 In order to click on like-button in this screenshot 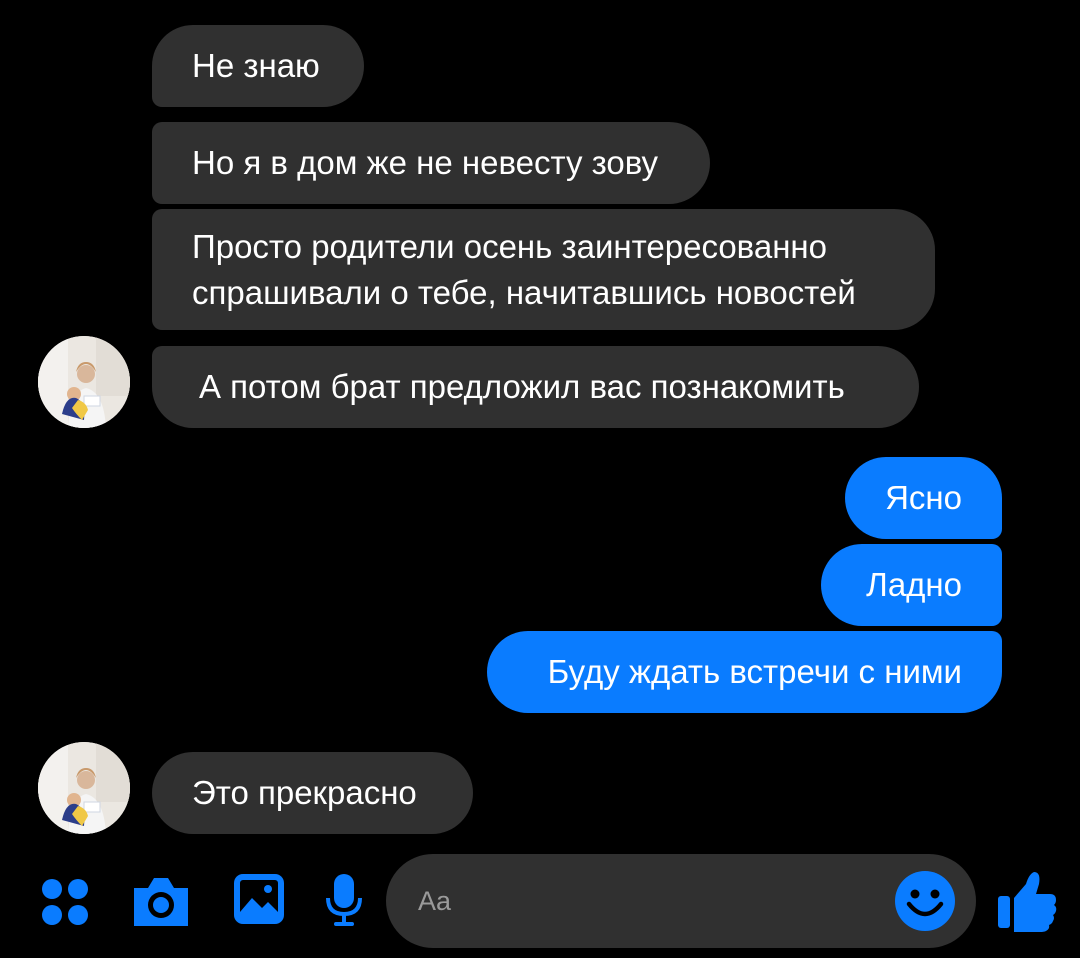, I will do `click(1027, 901)`.